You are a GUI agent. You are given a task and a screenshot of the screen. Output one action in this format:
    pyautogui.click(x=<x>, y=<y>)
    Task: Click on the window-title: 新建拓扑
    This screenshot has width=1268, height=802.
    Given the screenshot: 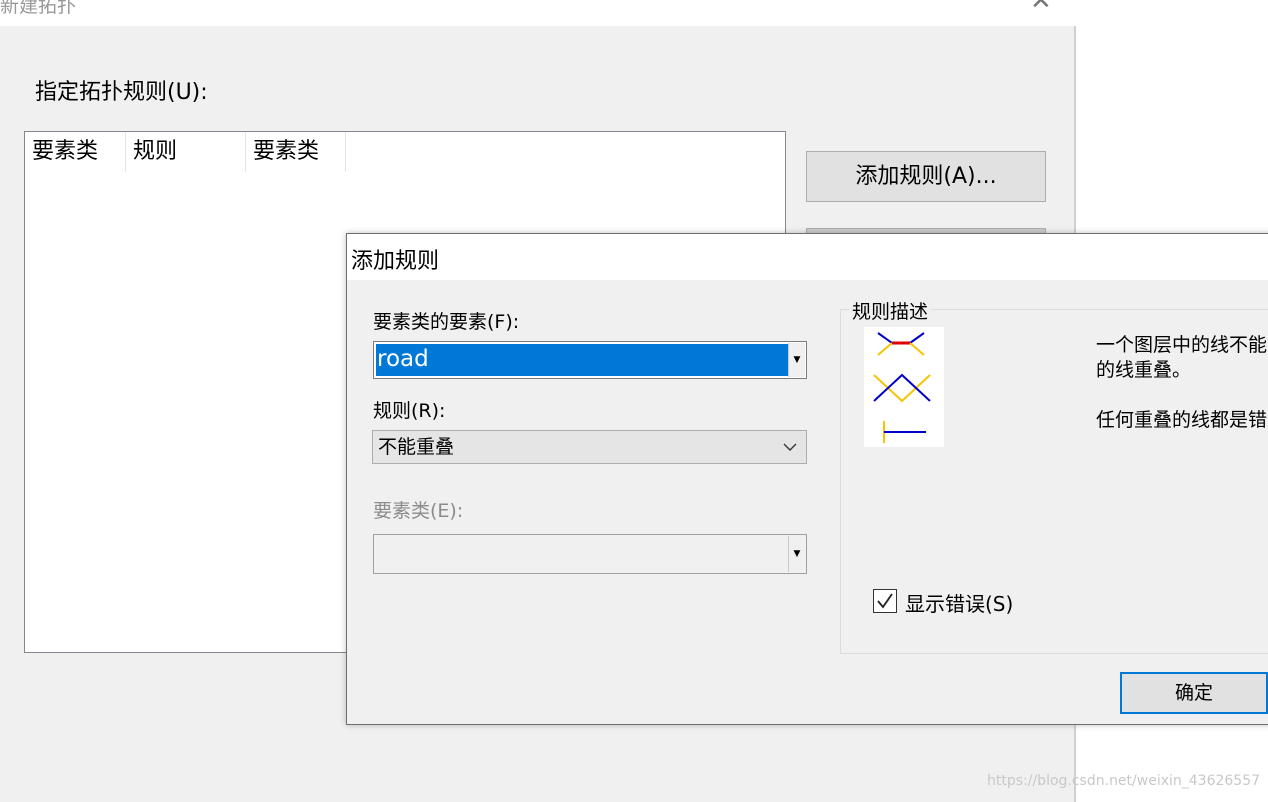 What is the action you would take?
    pyautogui.click(x=38, y=8)
    